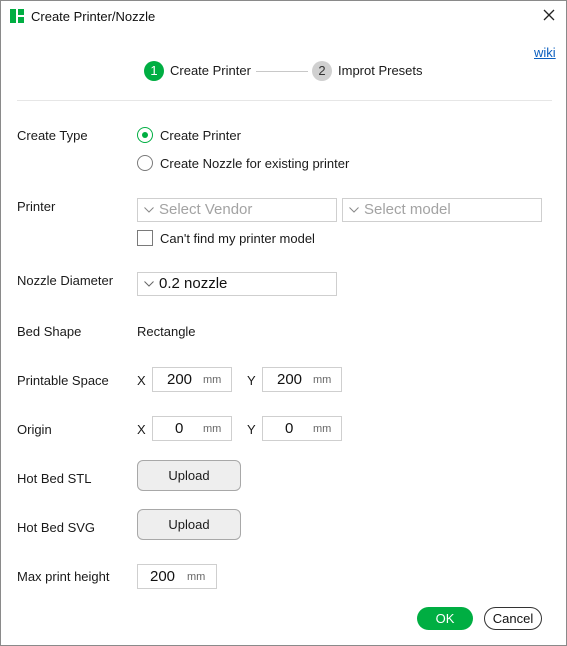  I want to click on bambu-logo-icon, so click(17, 16).